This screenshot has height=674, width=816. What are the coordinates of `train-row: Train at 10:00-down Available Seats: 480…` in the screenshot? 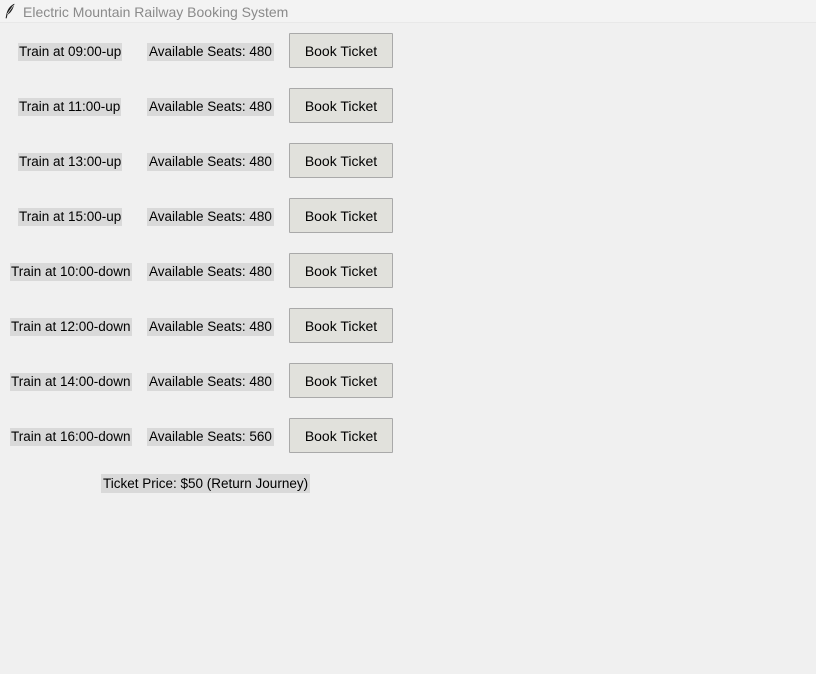 It's located at (210, 271).